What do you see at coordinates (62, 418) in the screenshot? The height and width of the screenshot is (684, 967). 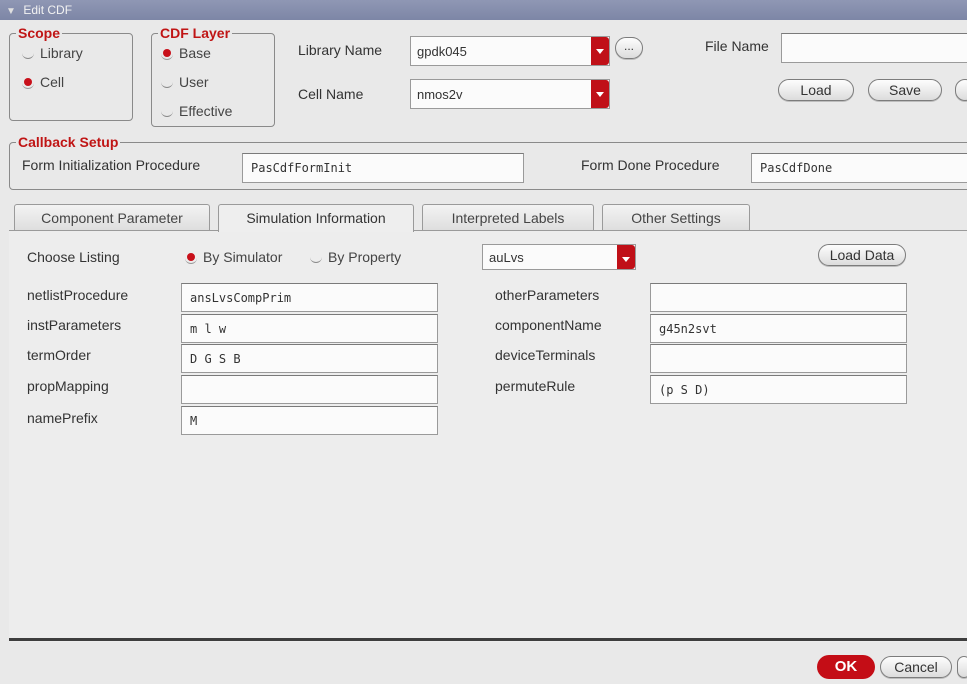 I see `name-prefix-label: namePrefix` at bounding box center [62, 418].